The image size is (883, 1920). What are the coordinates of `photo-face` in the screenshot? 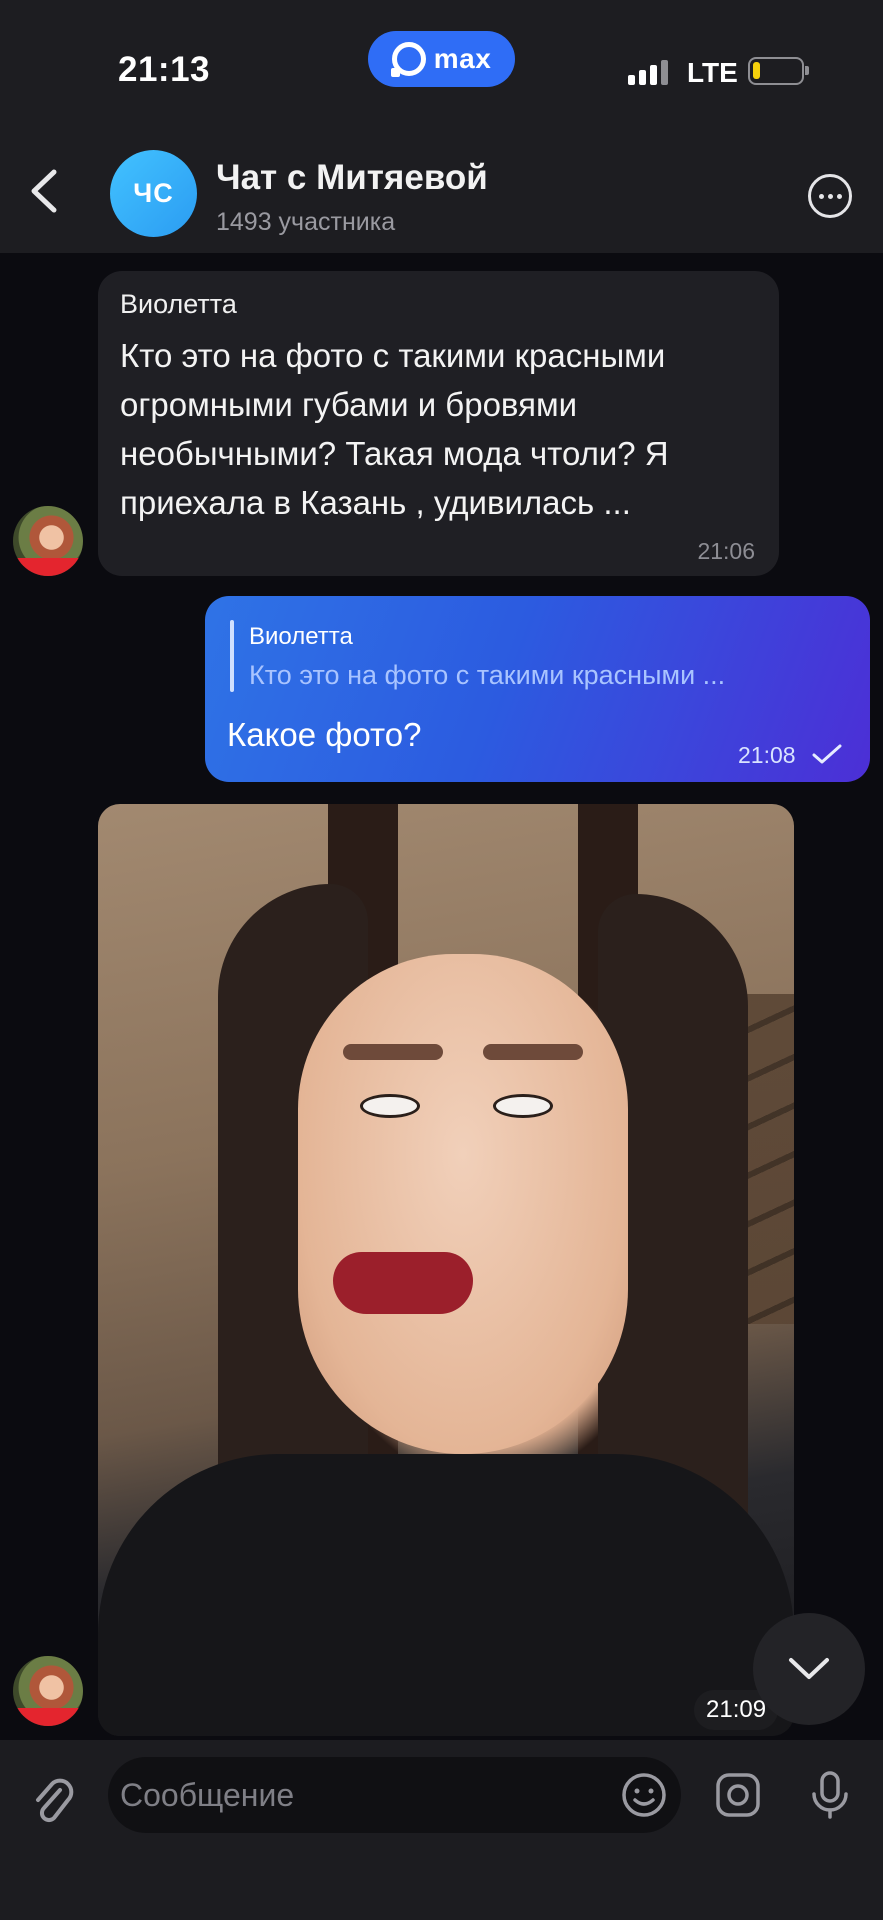 It's located at (463, 1204).